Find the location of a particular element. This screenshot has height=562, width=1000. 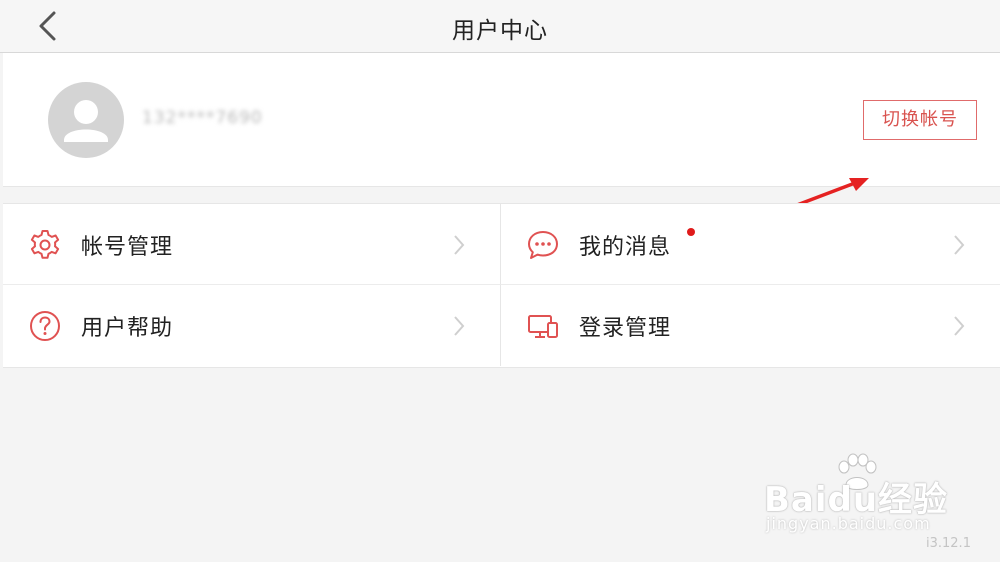

phone-number: 132****7690 is located at coordinates (202, 118).